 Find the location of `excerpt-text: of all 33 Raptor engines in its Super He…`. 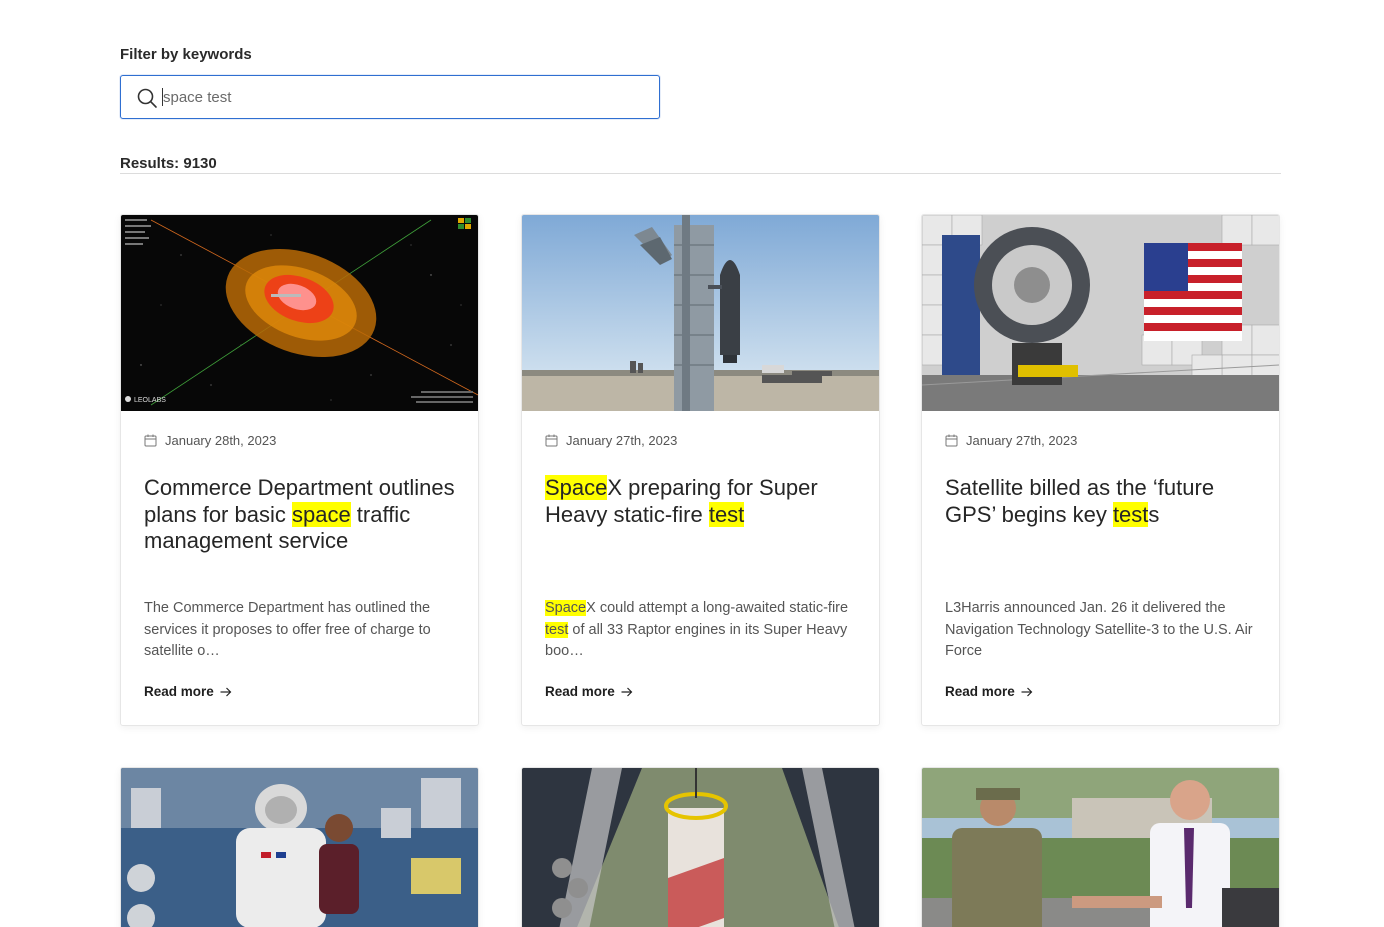

excerpt-text: of all 33 Raptor engines in its Super He… is located at coordinates (696, 640).